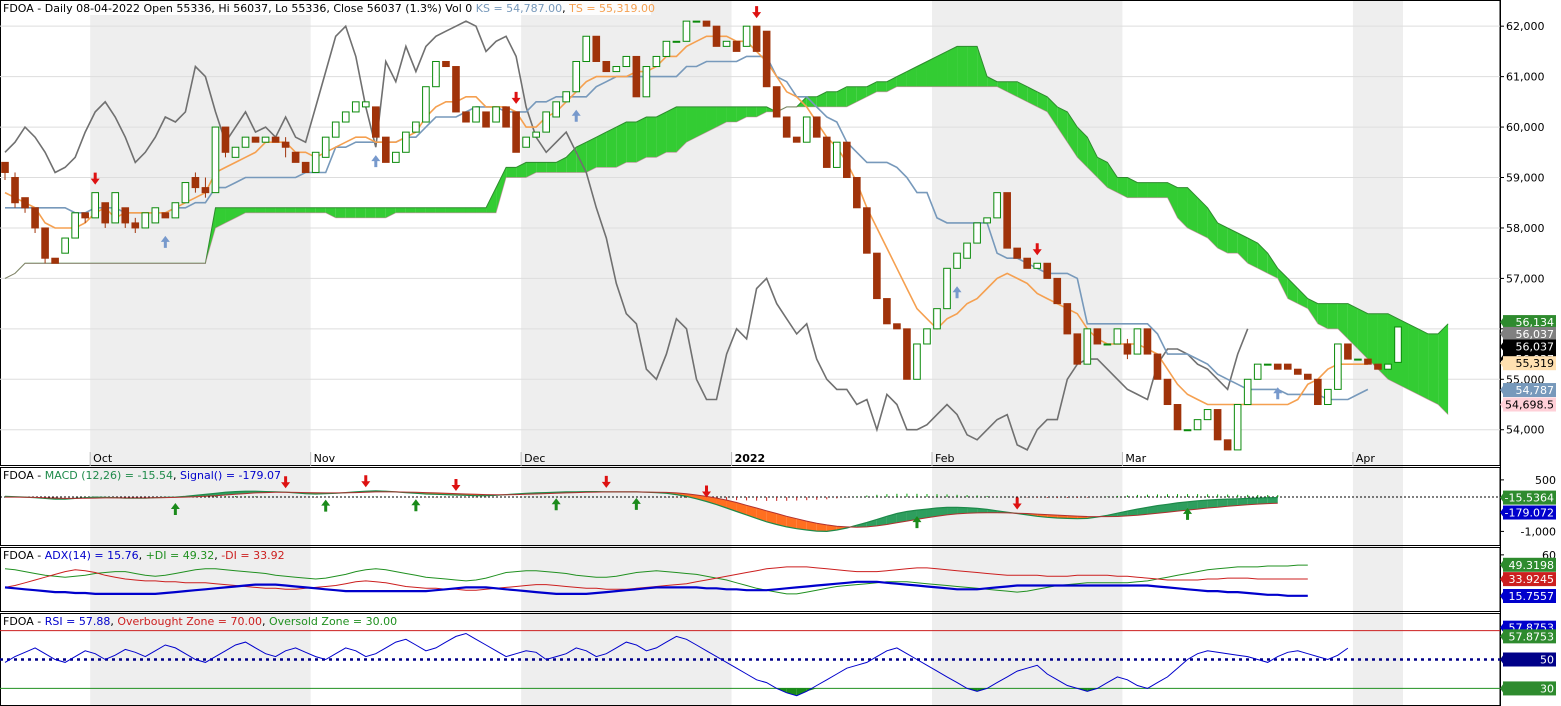 This screenshot has height=706, width=1561. Describe the element at coordinates (1528, 505) in the screenshot. I see `right-value-labels: -15.5364 -179.072` at that location.